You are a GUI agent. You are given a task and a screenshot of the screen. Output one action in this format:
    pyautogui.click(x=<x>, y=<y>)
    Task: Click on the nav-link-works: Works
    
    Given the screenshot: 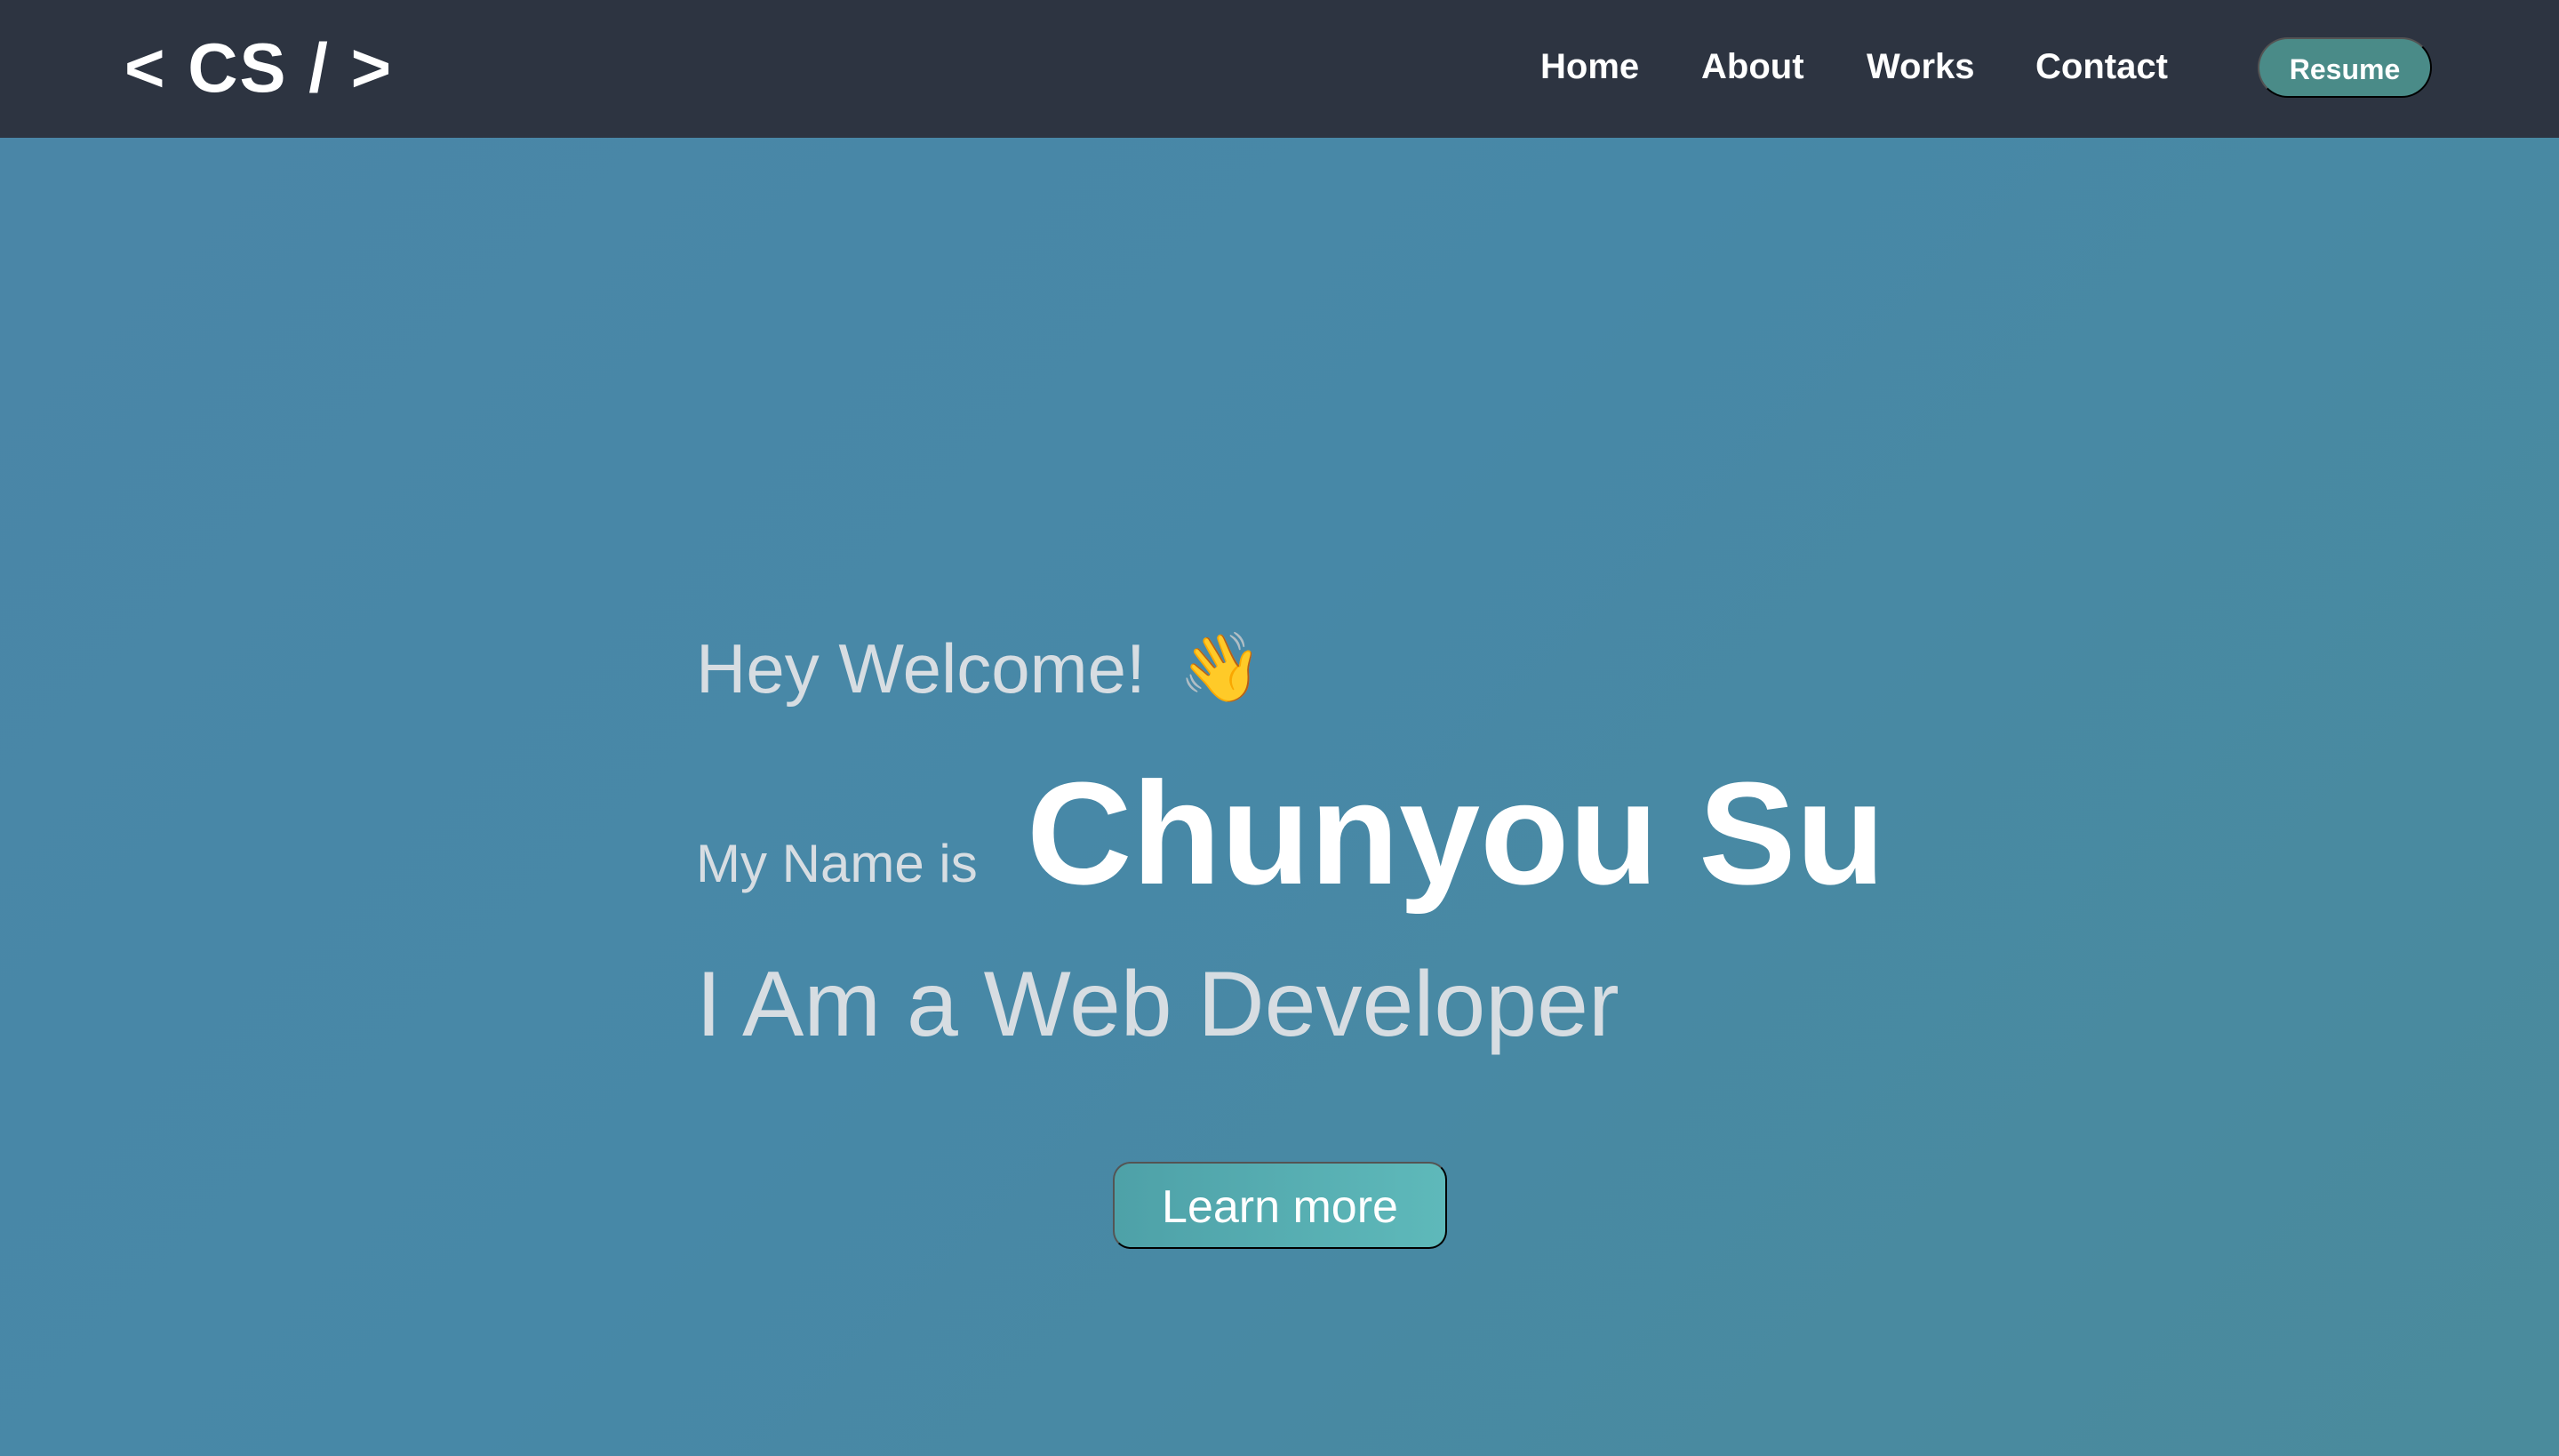 What is the action you would take?
    pyautogui.click(x=1921, y=66)
    